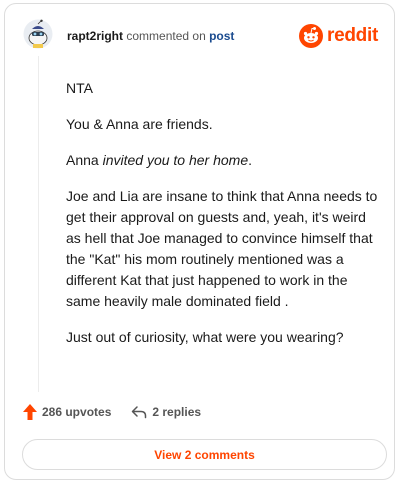 This screenshot has height=484, width=400. I want to click on comment-paragraph: NTA, so click(79, 88).